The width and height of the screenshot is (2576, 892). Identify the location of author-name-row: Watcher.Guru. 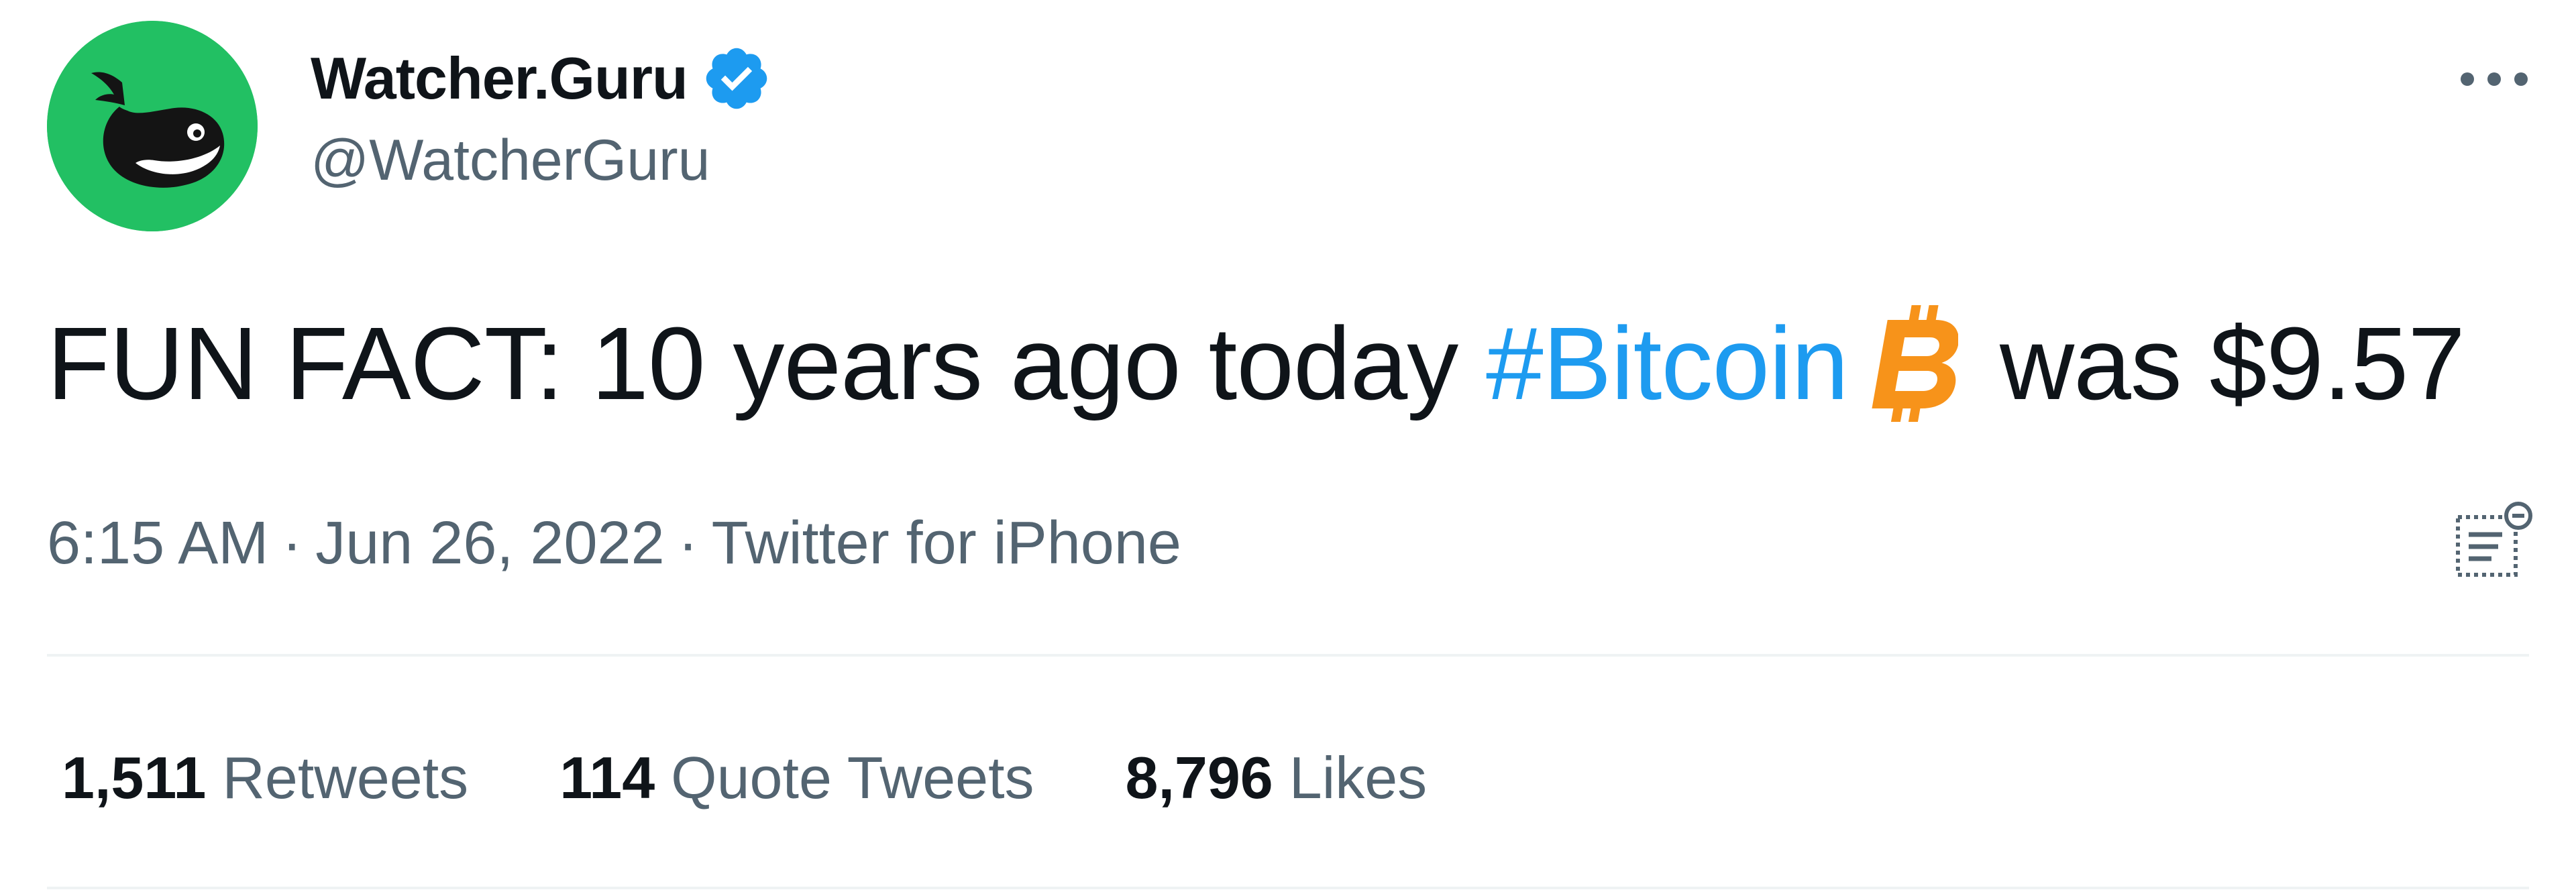
(541, 78).